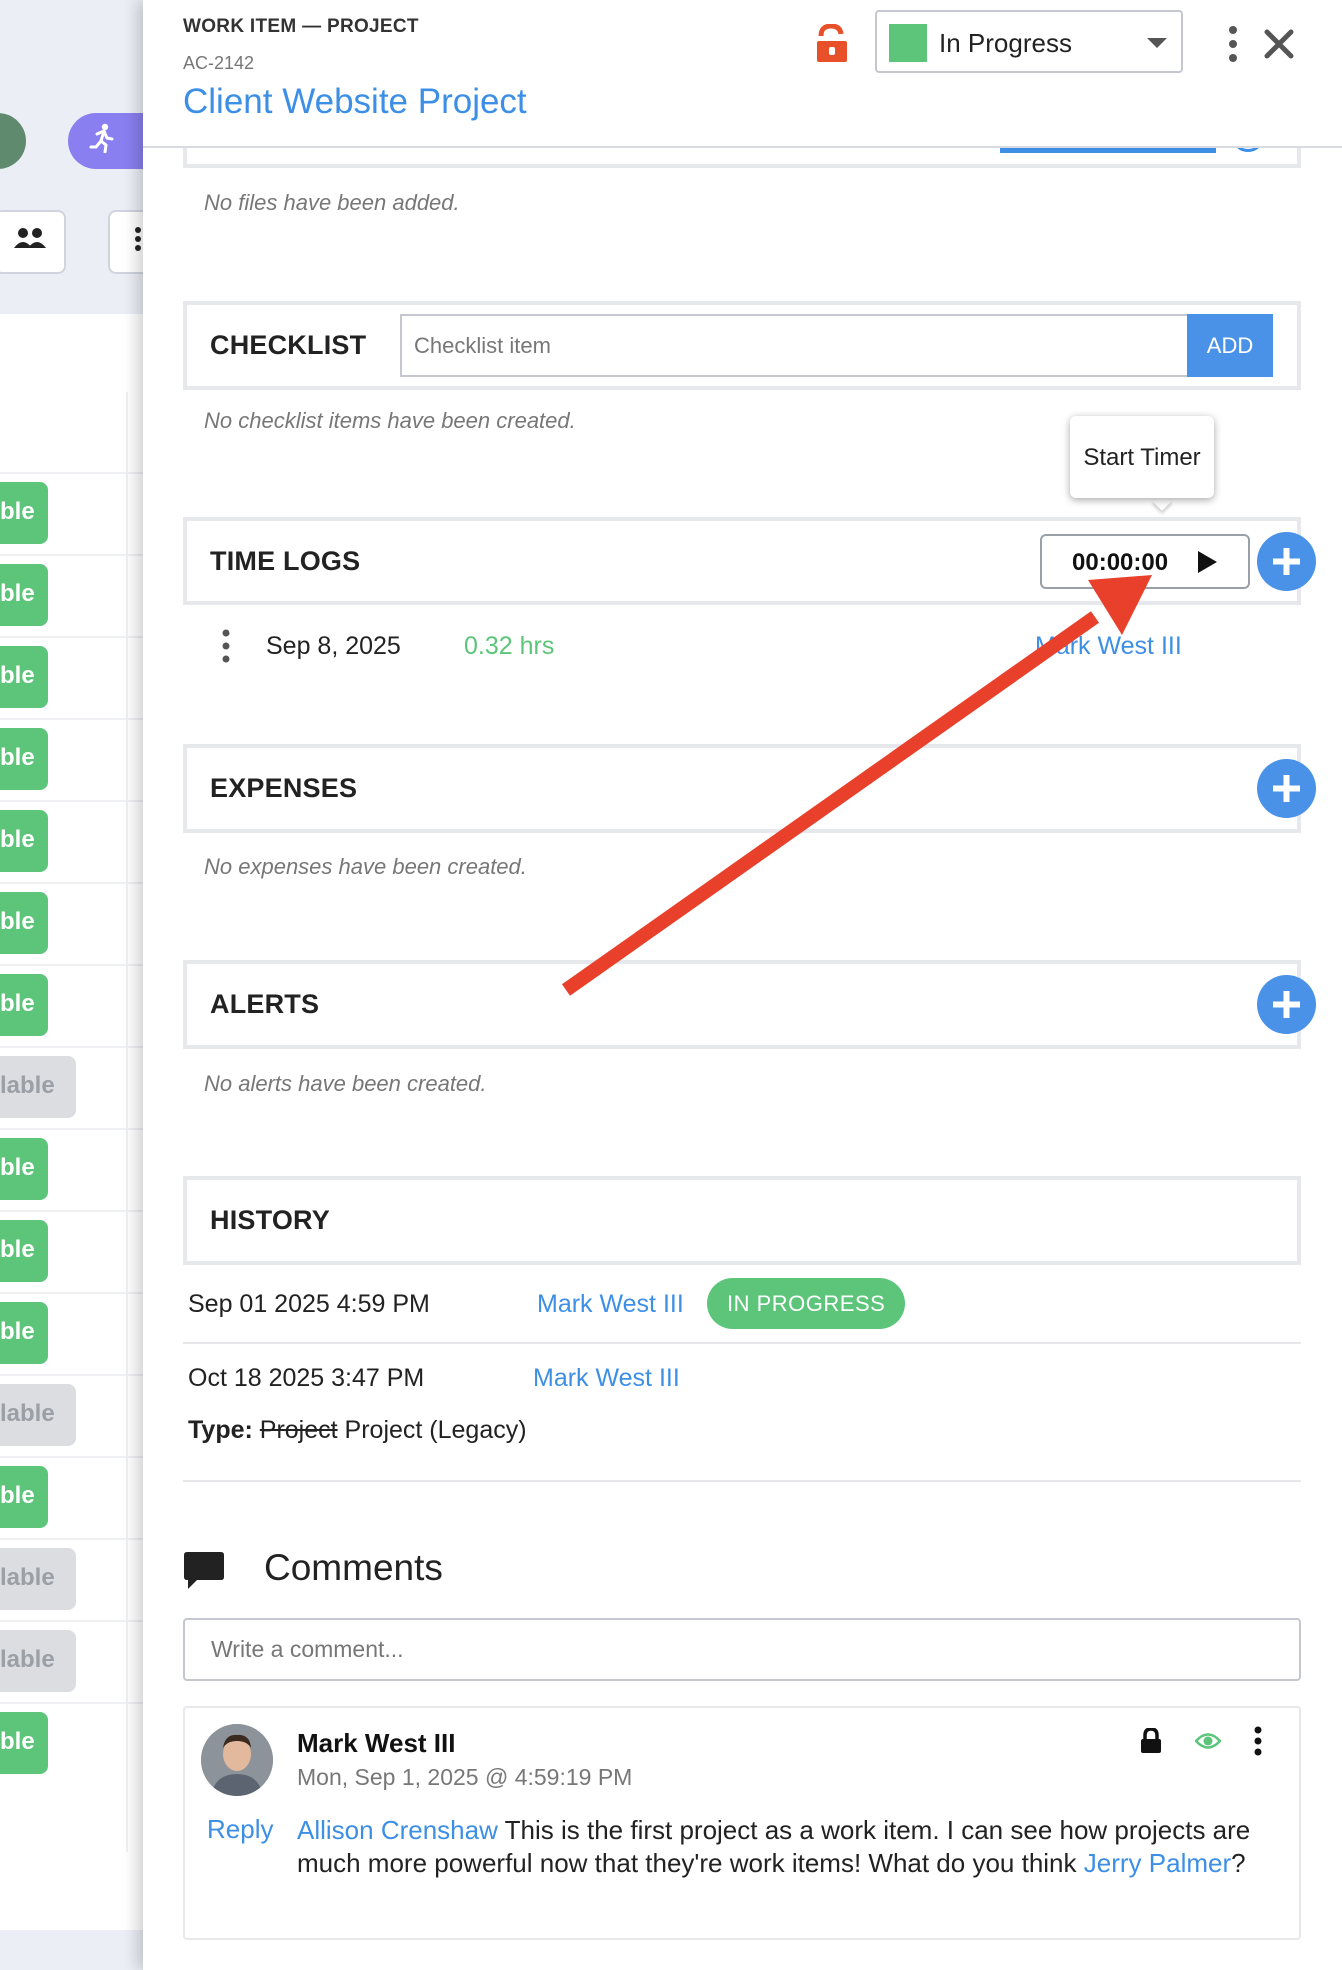 This screenshot has width=1342, height=1970. Describe the element at coordinates (270, 1220) in the screenshot. I see `history-title: HISTORY` at that location.